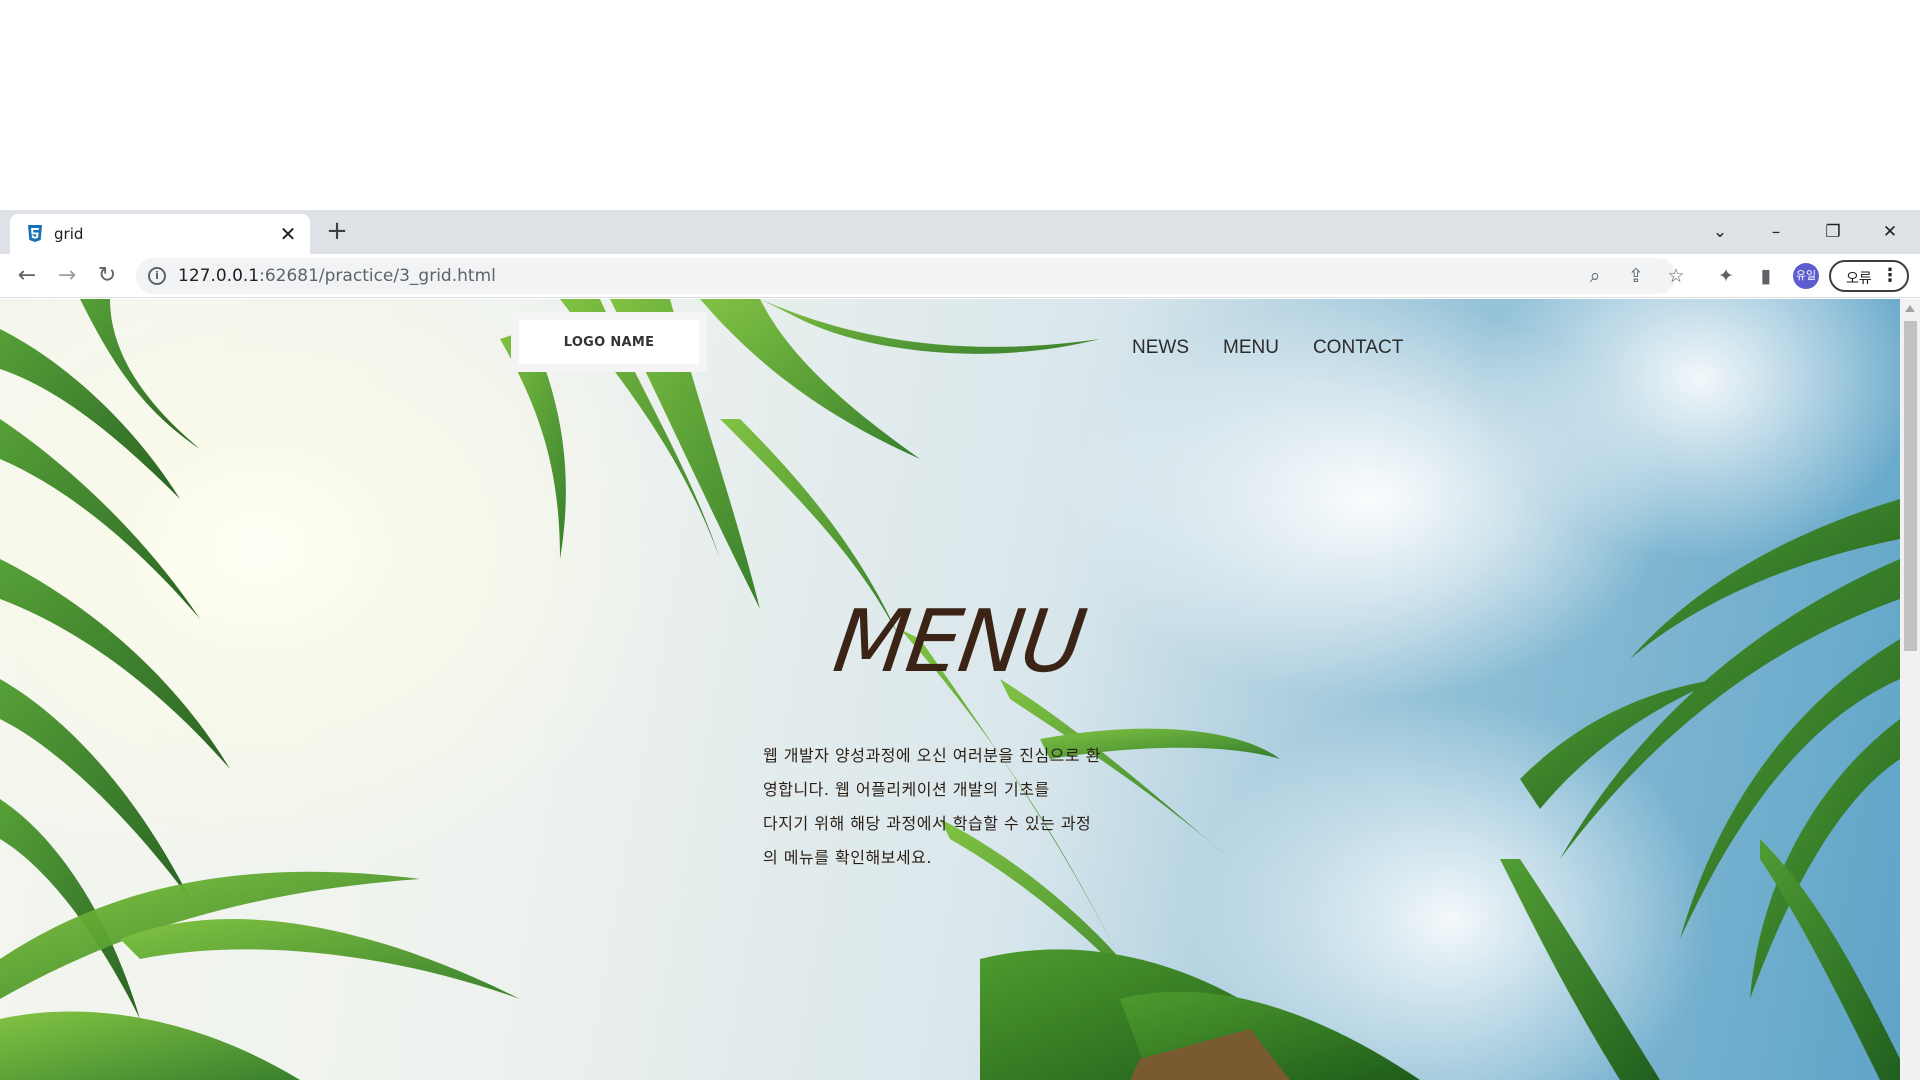 This screenshot has height=1080, width=1920. Describe the element at coordinates (1910, 486) in the screenshot. I see `scrollbar-thumb` at that location.